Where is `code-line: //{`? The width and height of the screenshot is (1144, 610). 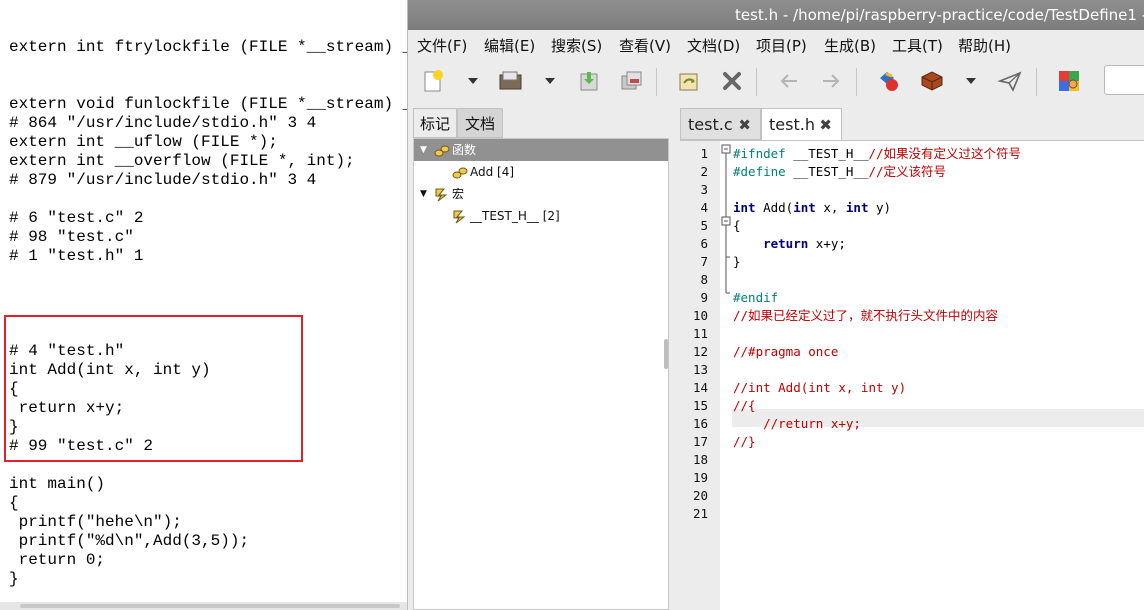
code-line: //{ is located at coordinates (744, 406).